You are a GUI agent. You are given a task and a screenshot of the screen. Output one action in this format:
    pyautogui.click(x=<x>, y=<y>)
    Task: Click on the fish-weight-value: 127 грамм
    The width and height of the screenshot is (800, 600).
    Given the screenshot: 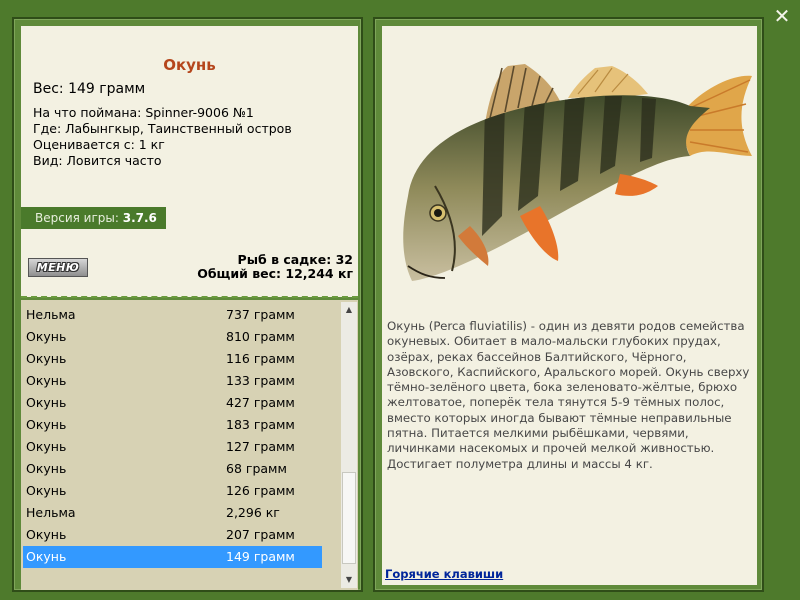 What is the action you would take?
    pyautogui.click(x=260, y=446)
    